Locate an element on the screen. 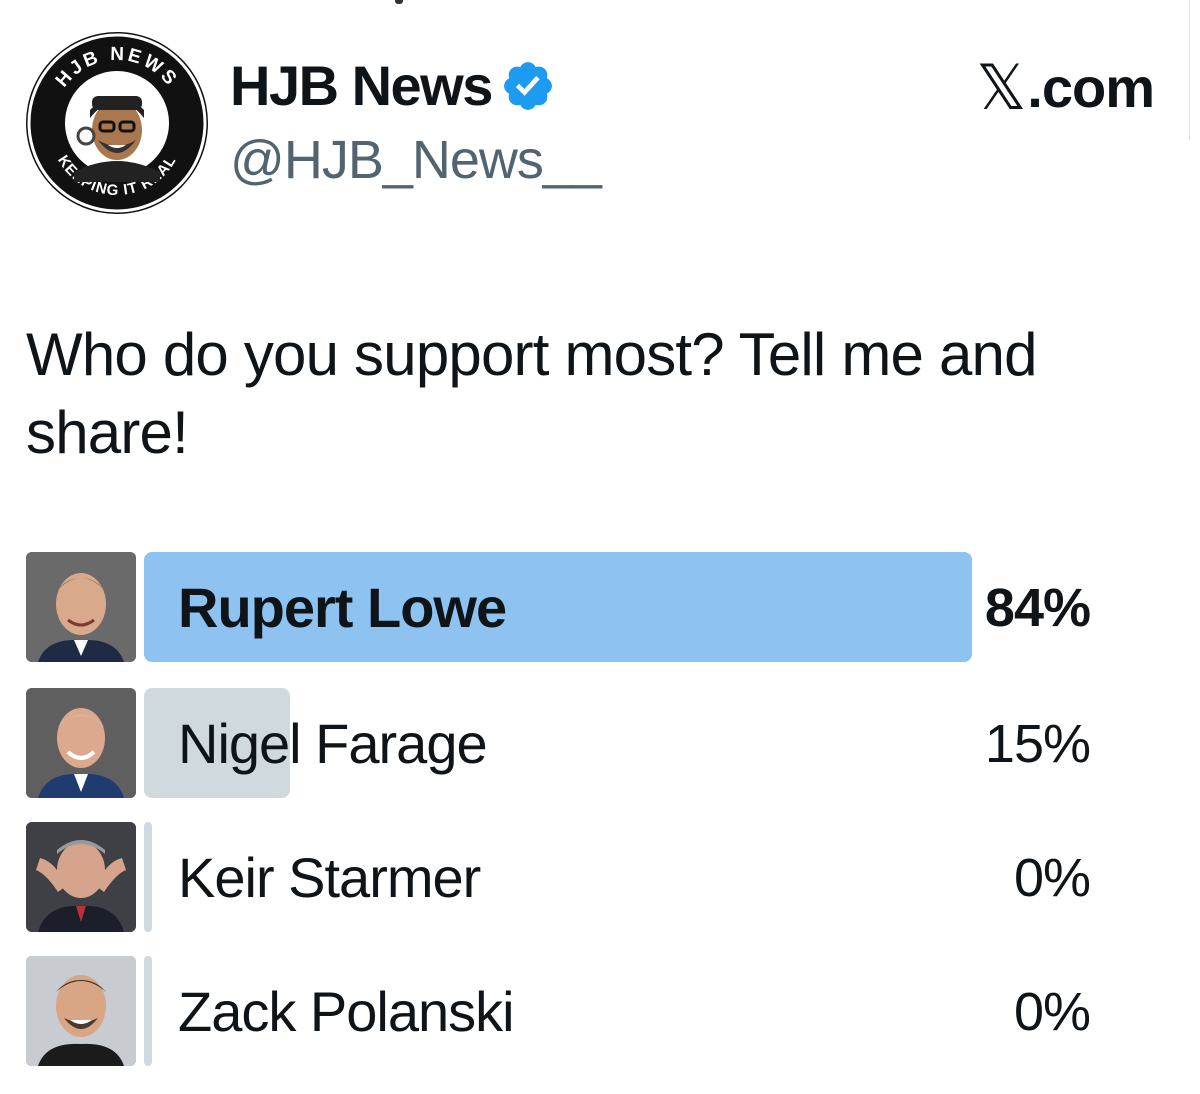  display-name: HJB News is located at coordinates (393, 86).